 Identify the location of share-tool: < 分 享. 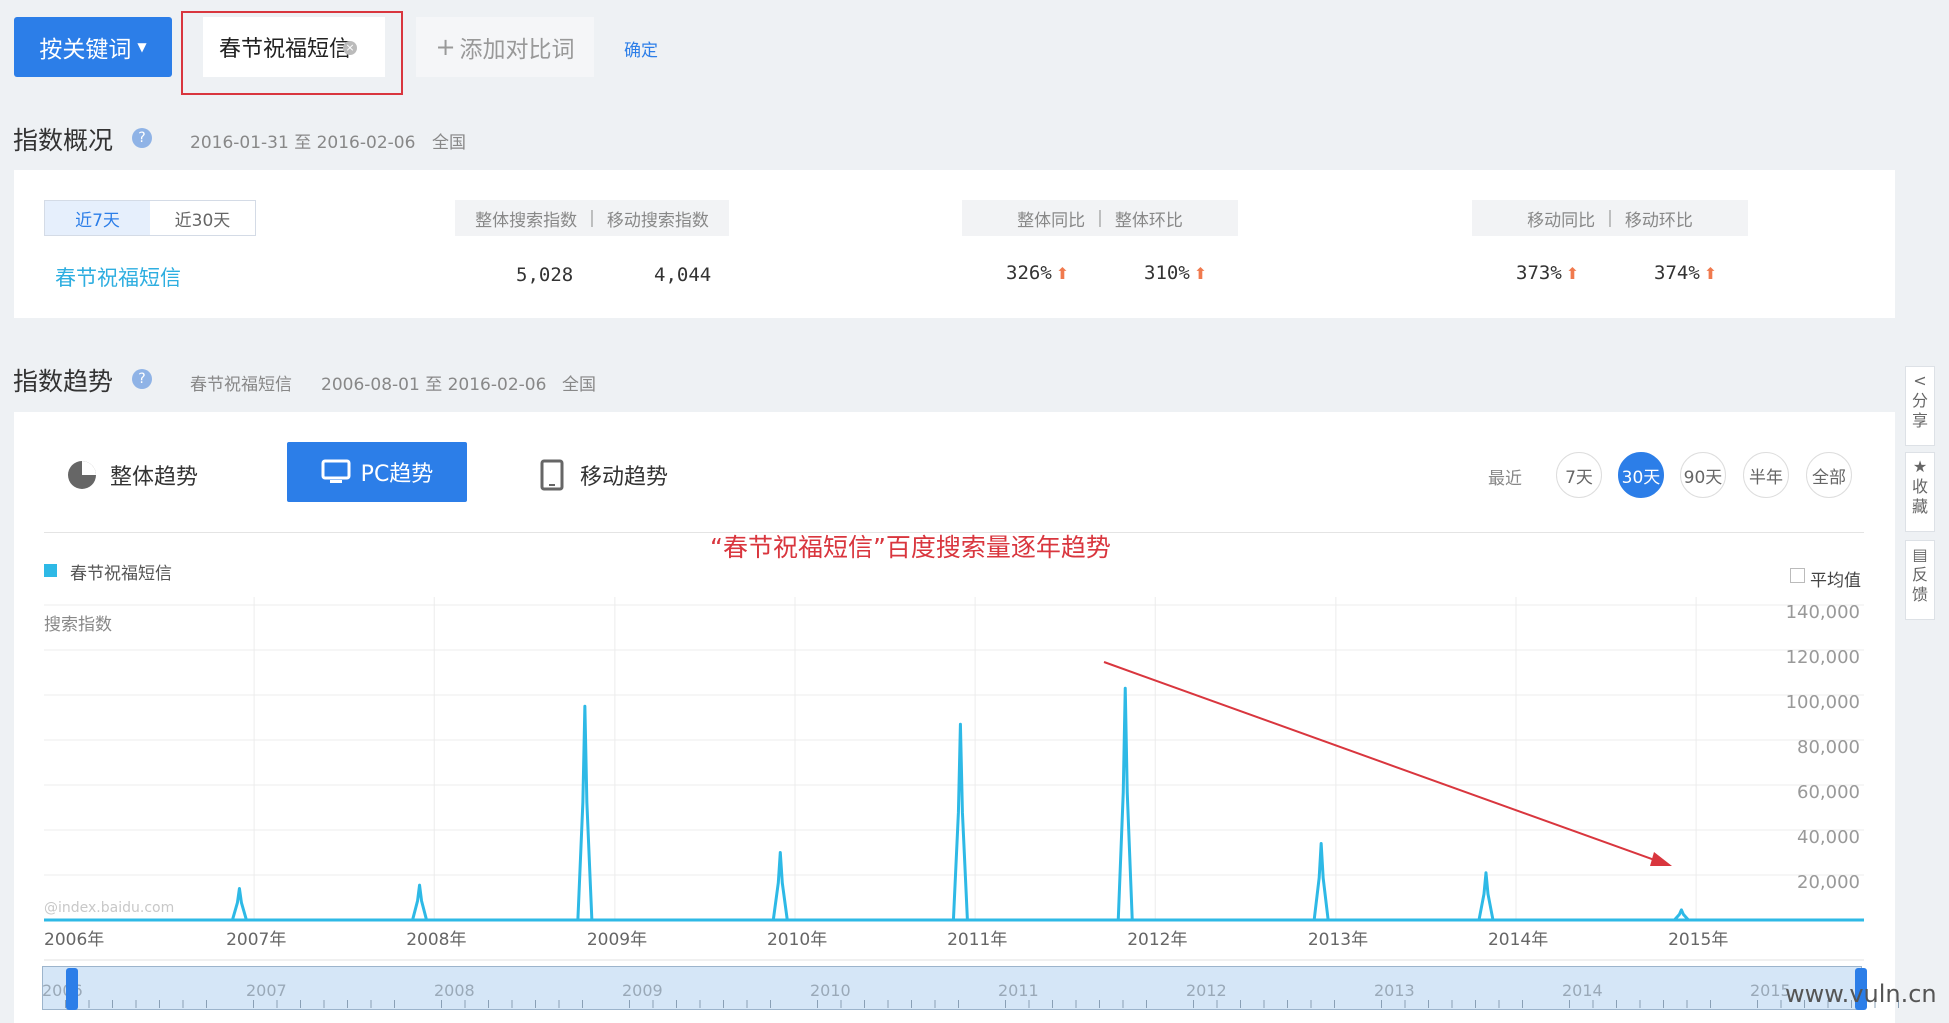
(1920, 406).